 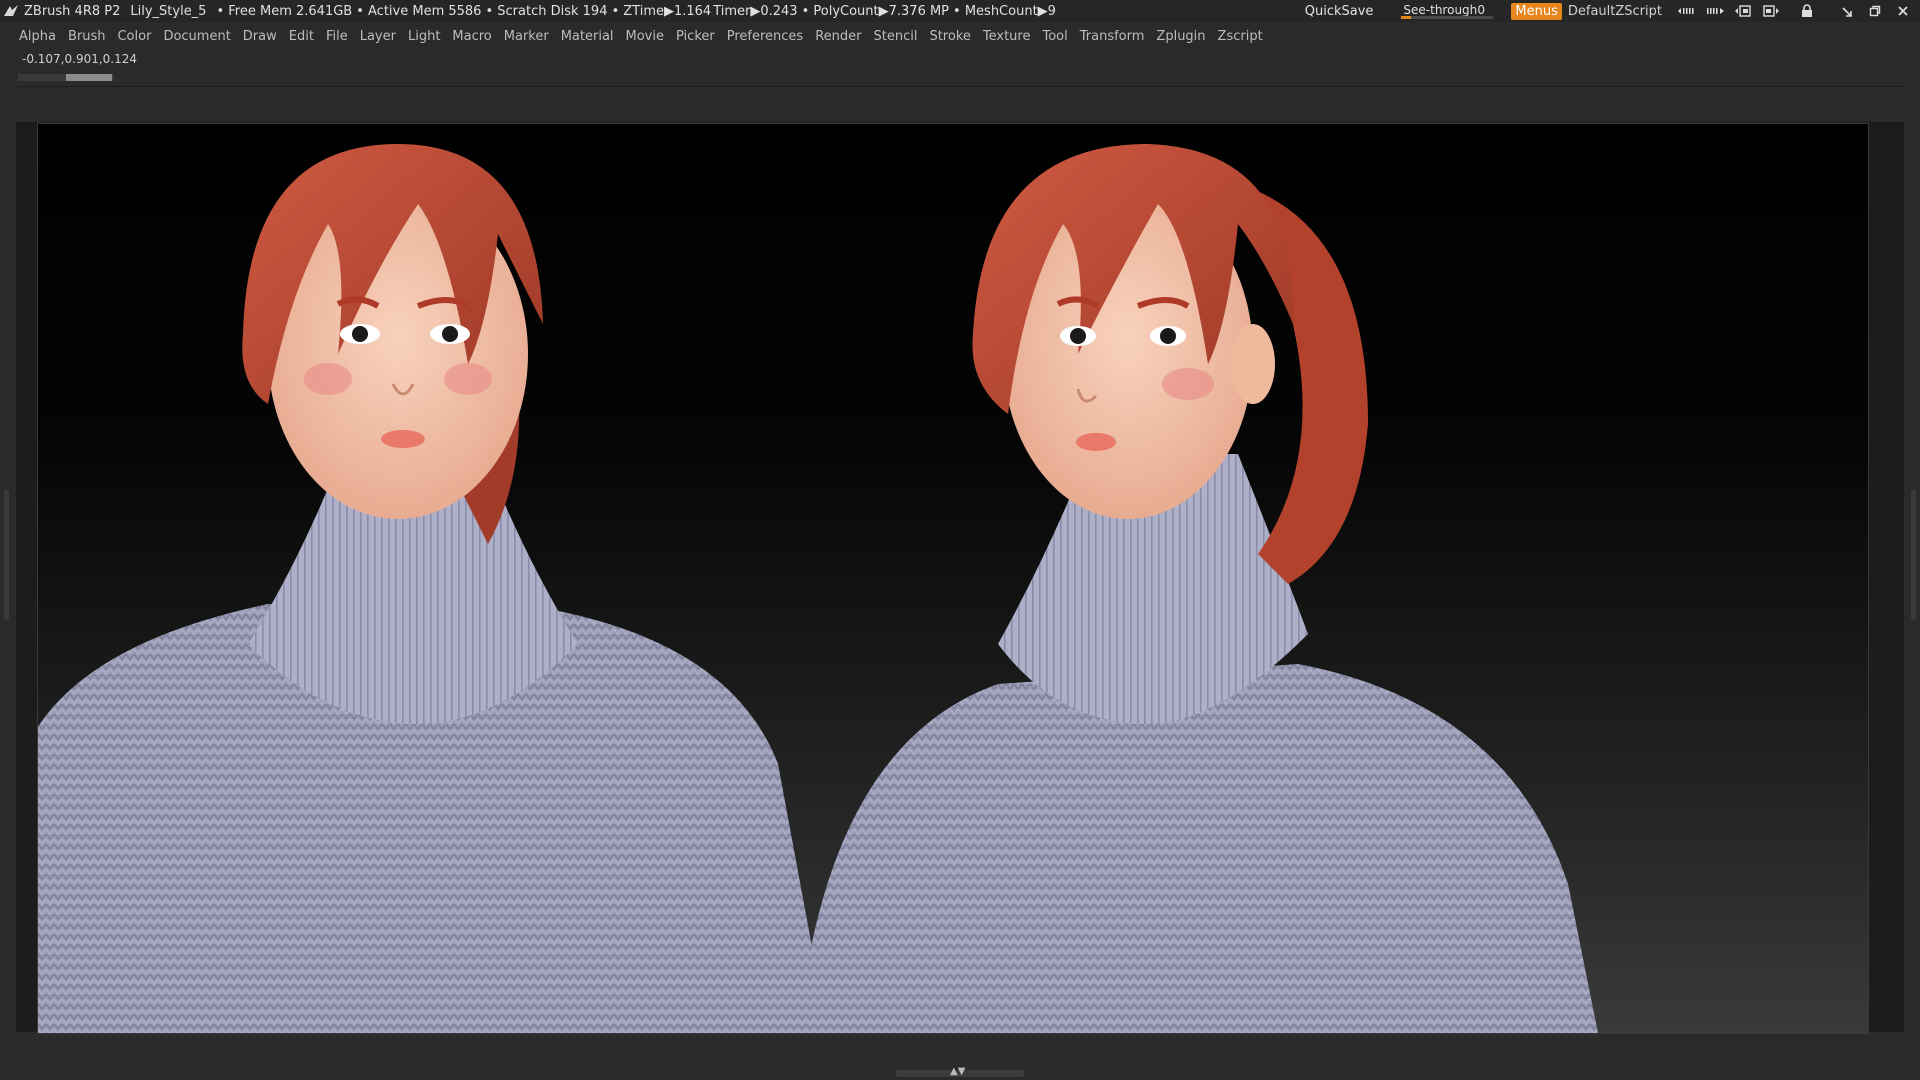 I want to click on menu-draw: Draw, so click(x=260, y=36).